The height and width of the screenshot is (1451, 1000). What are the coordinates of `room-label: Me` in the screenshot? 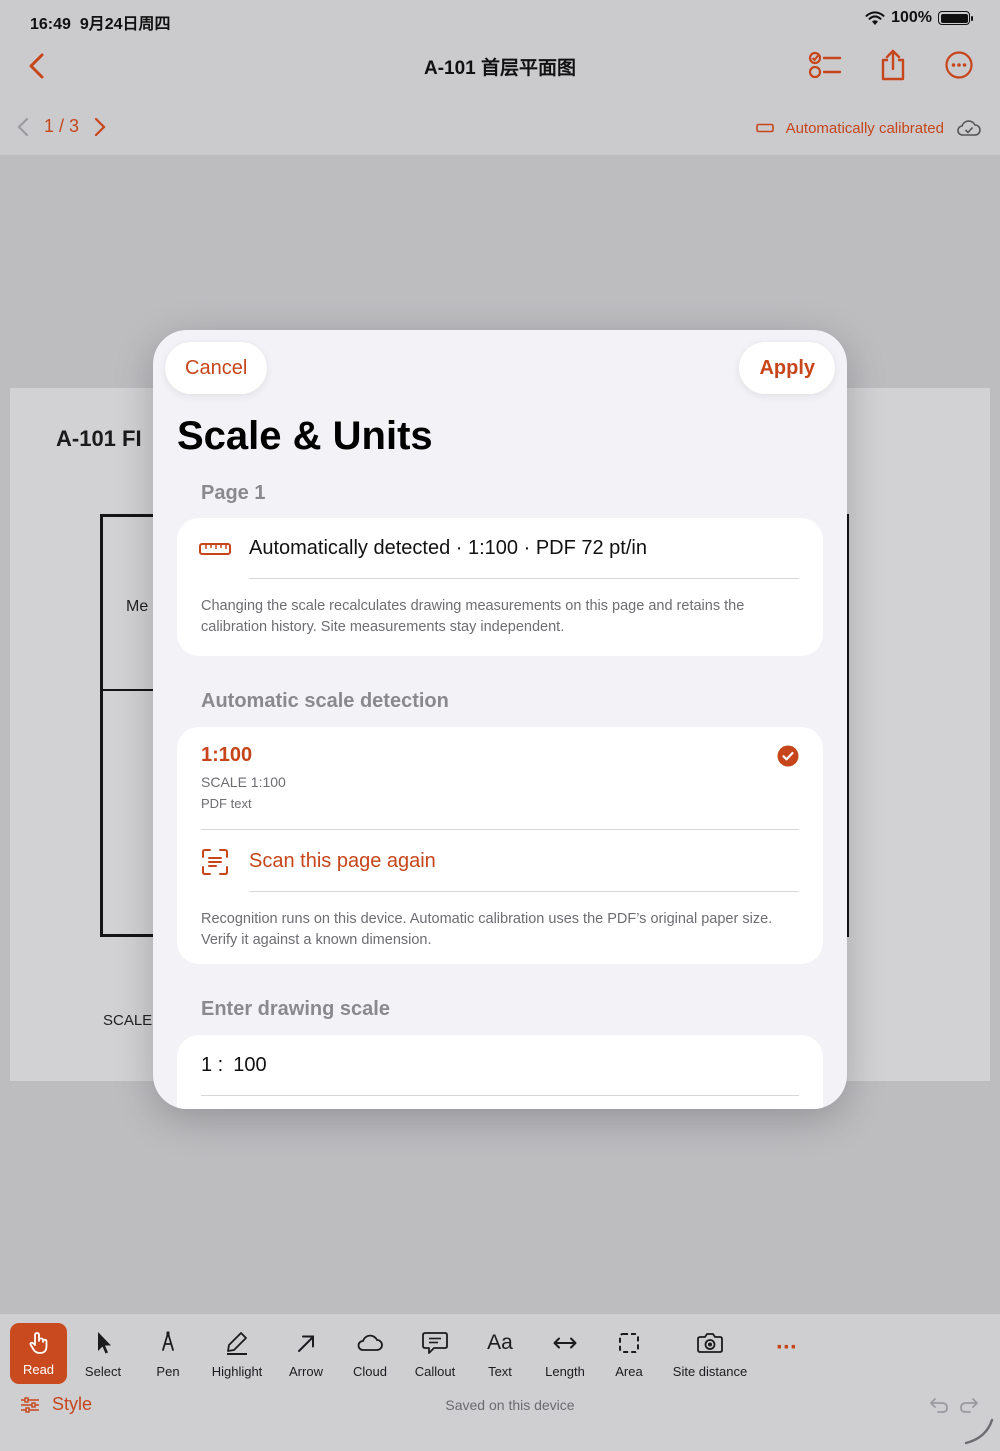 It's located at (137, 606).